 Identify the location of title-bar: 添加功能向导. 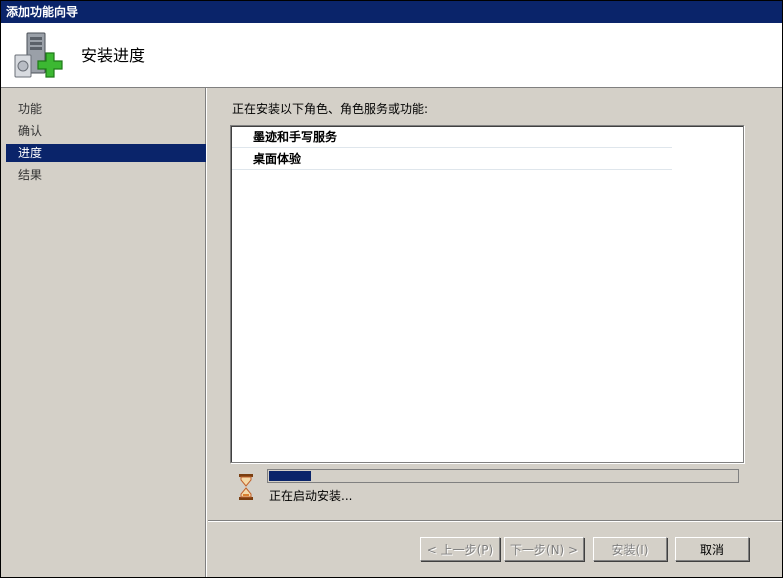
(391, 12).